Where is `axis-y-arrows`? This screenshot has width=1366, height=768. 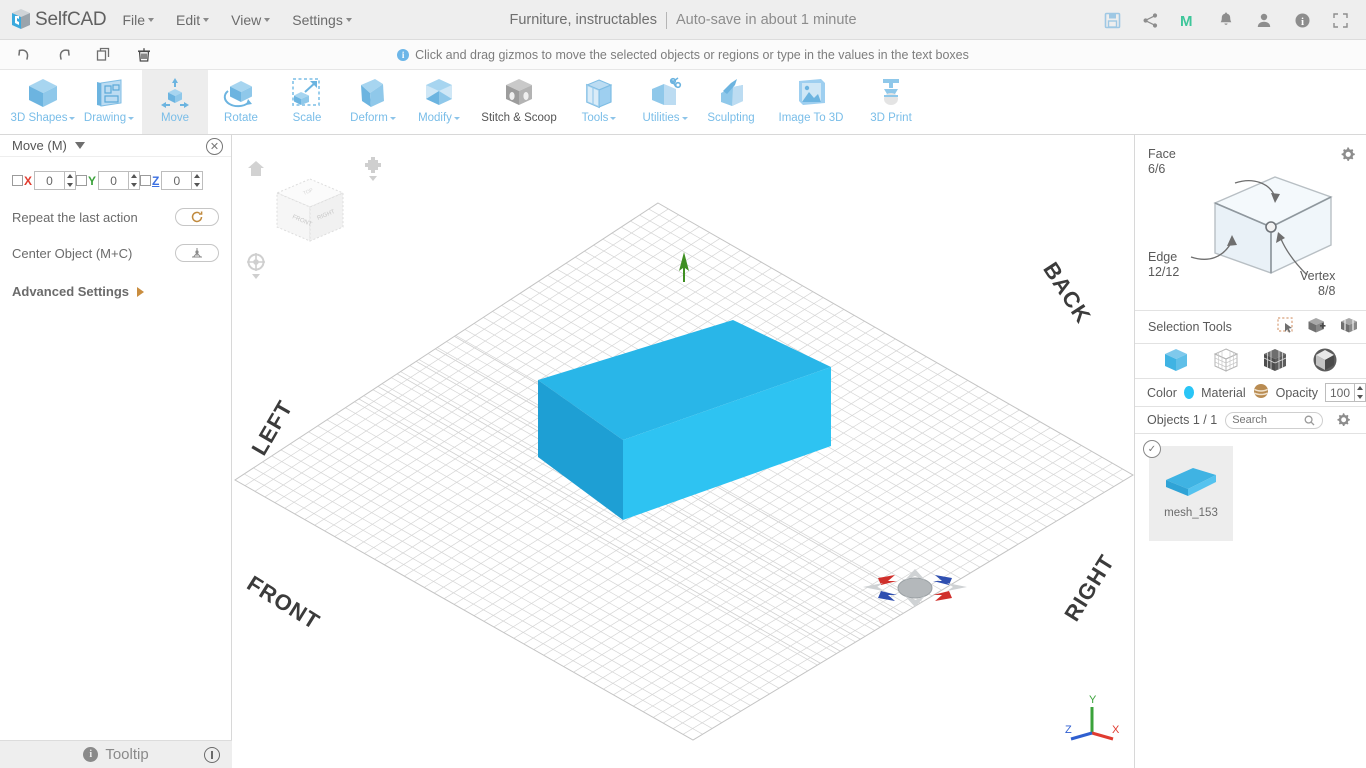
axis-y-arrows is located at coordinates (133, 180).